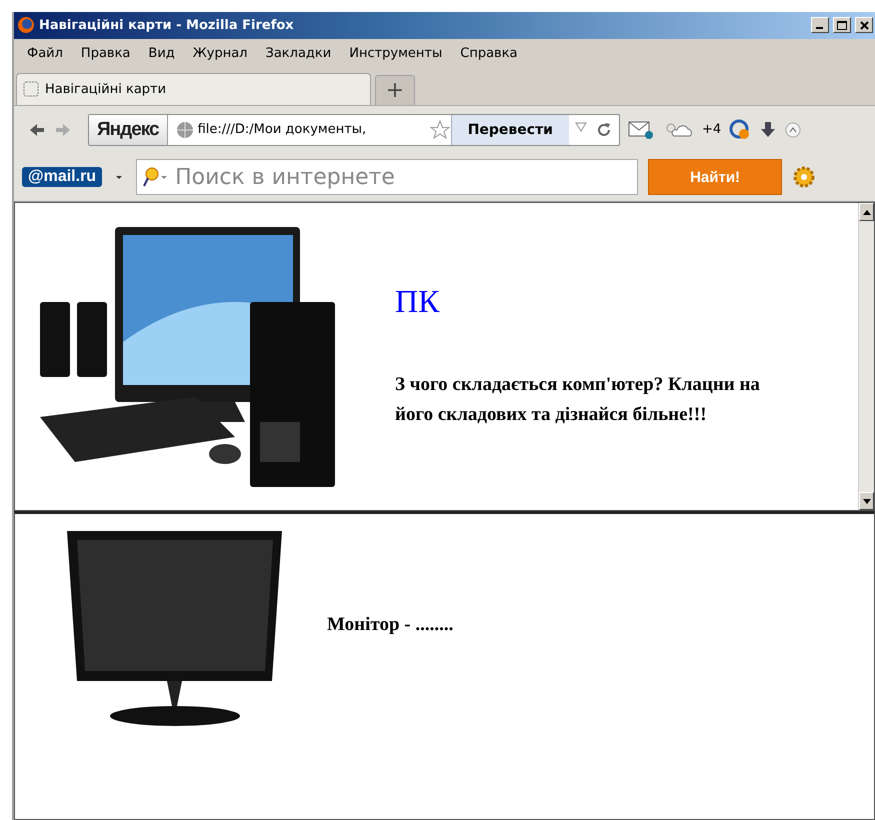  I want to click on mail-icon, so click(641, 130).